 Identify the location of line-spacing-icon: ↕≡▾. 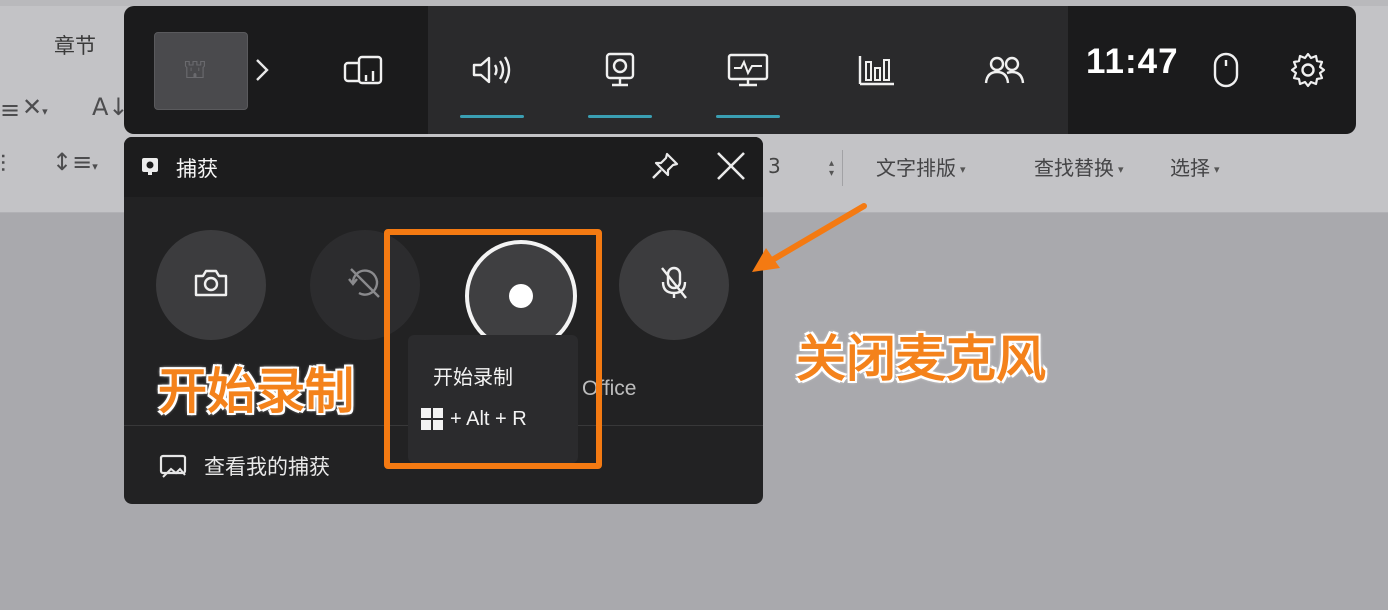
(75, 162).